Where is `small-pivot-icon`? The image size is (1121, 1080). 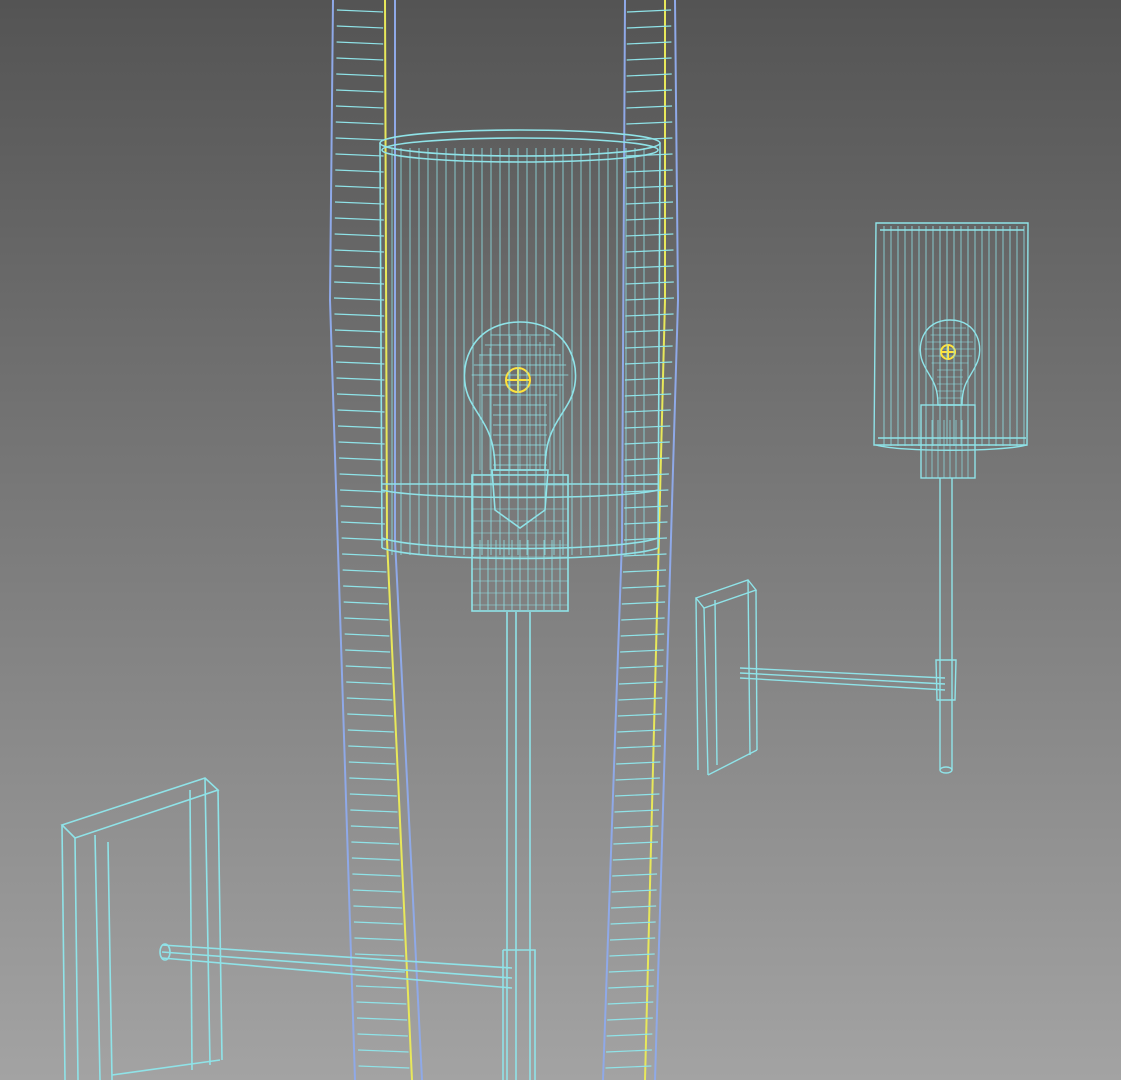
small-pivot-icon is located at coordinates (948, 352).